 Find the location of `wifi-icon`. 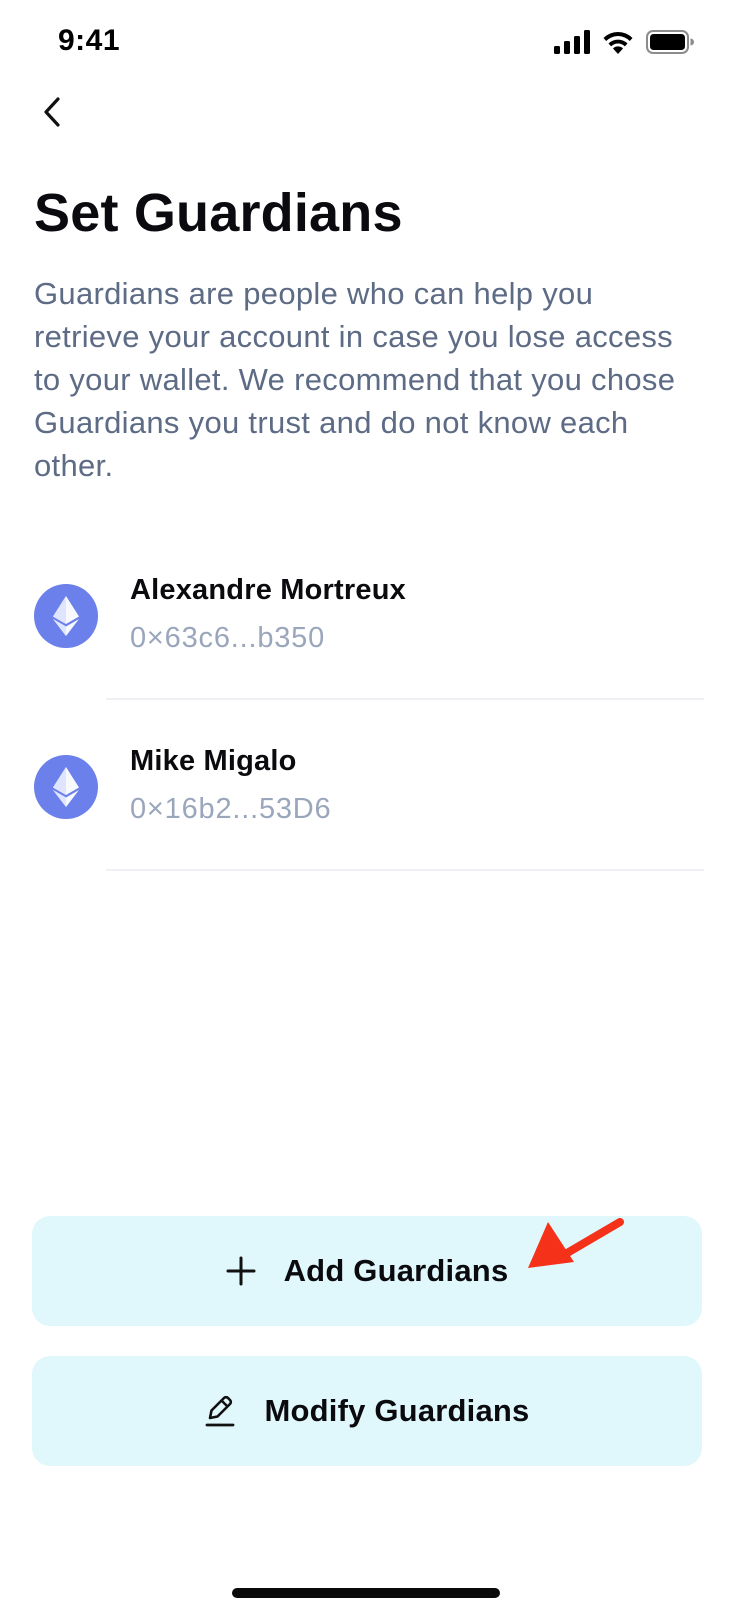

wifi-icon is located at coordinates (618, 42).